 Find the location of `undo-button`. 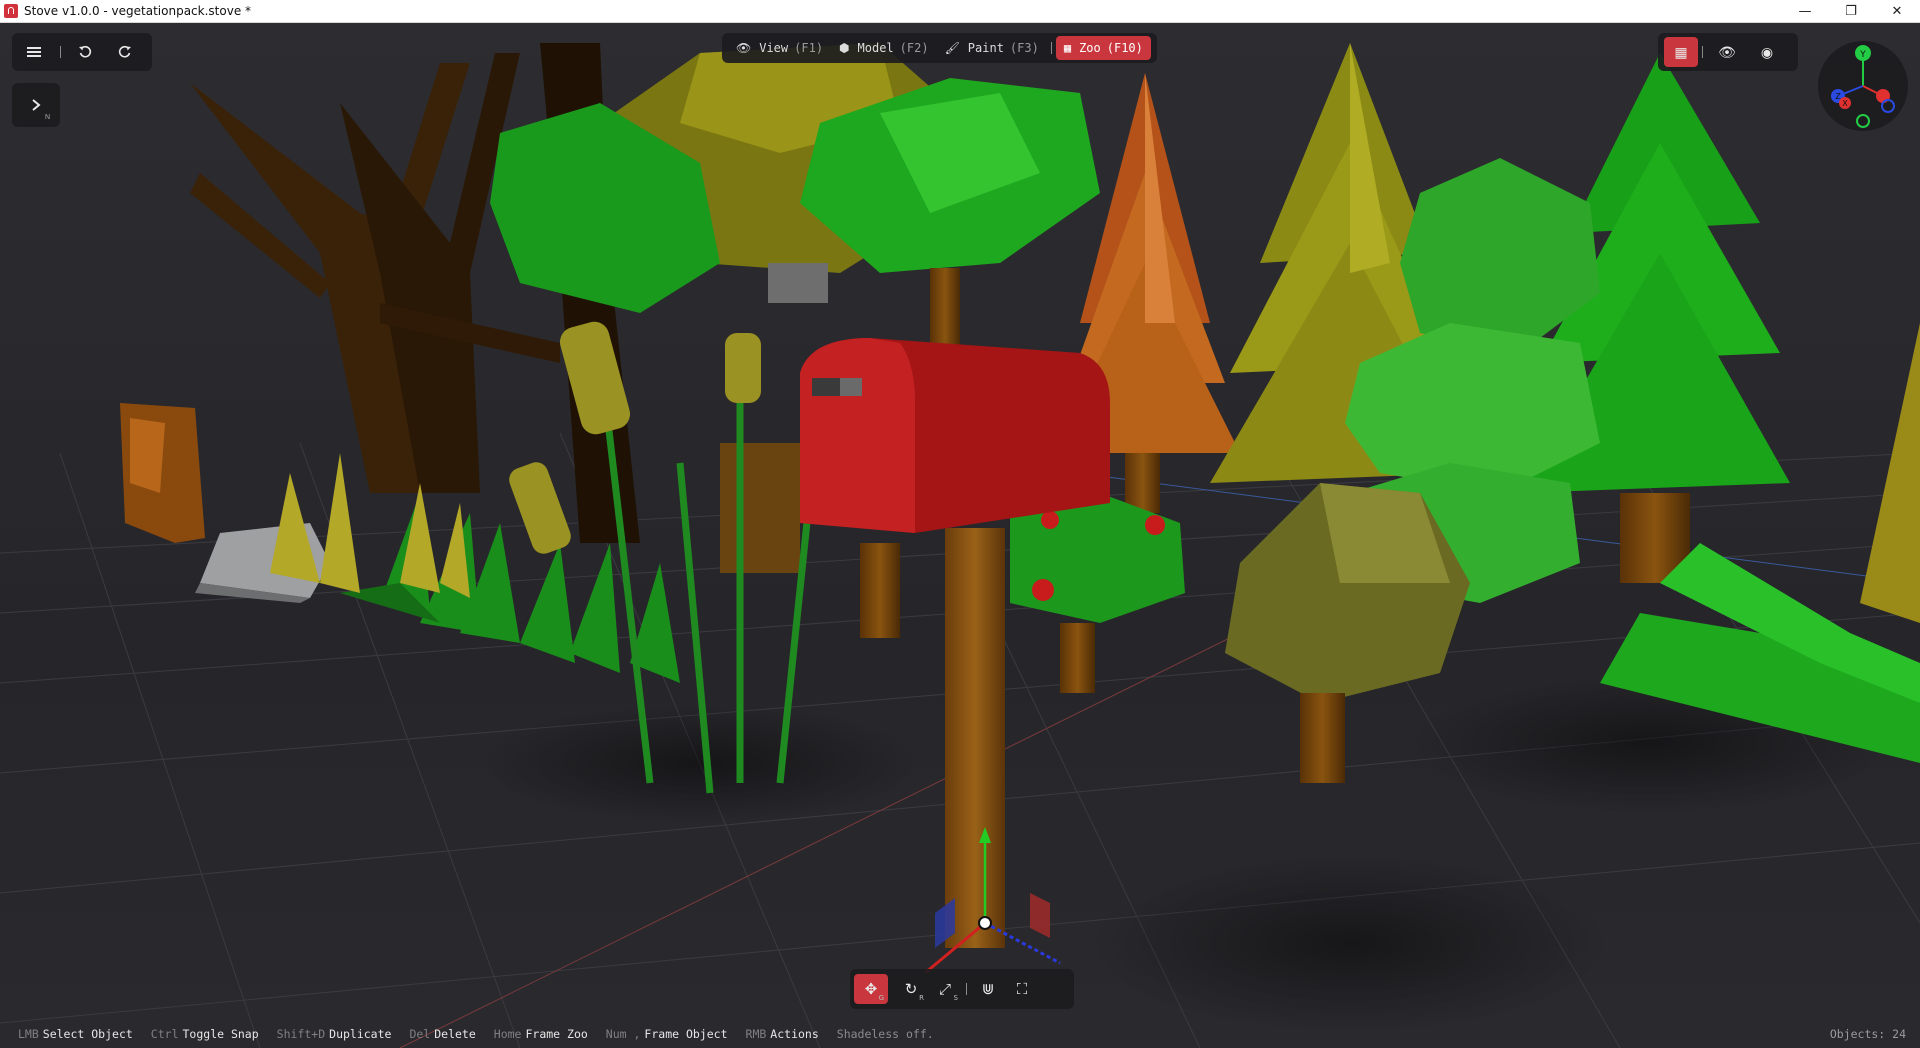

undo-button is located at coordinates (85, 52).